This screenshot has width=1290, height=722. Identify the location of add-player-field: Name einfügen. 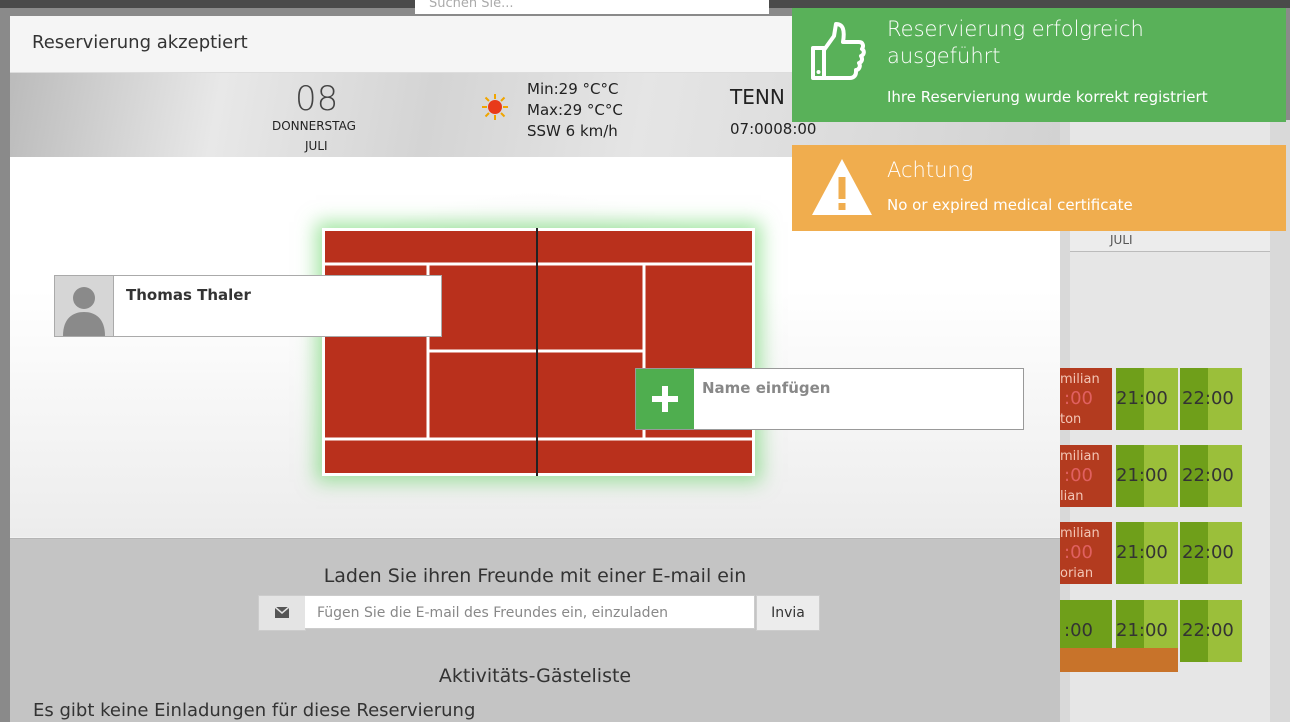
(829, 399).